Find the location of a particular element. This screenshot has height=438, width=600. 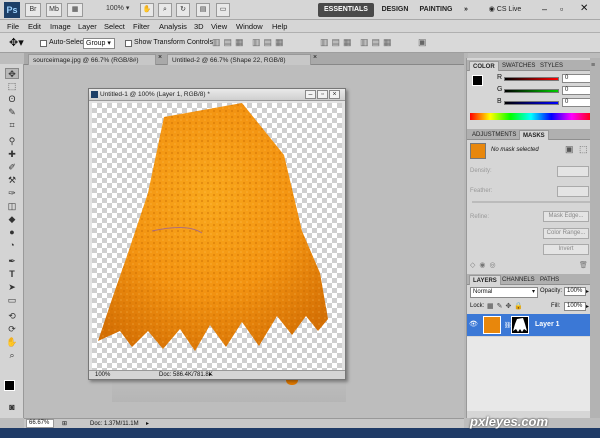

brush-tool-icon: ✐ is located at coordinates (12, 167).